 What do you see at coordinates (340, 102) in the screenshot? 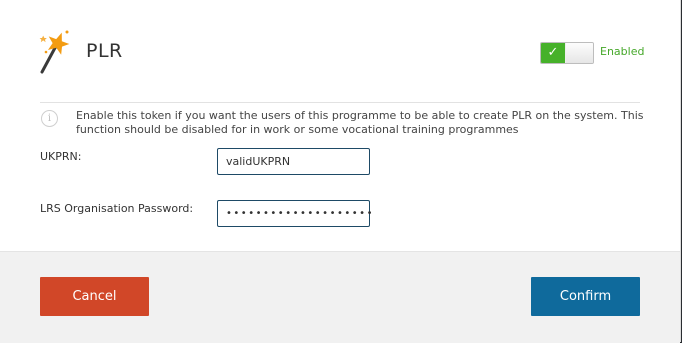
I see `header-divider` at bounding box center [340, 102].